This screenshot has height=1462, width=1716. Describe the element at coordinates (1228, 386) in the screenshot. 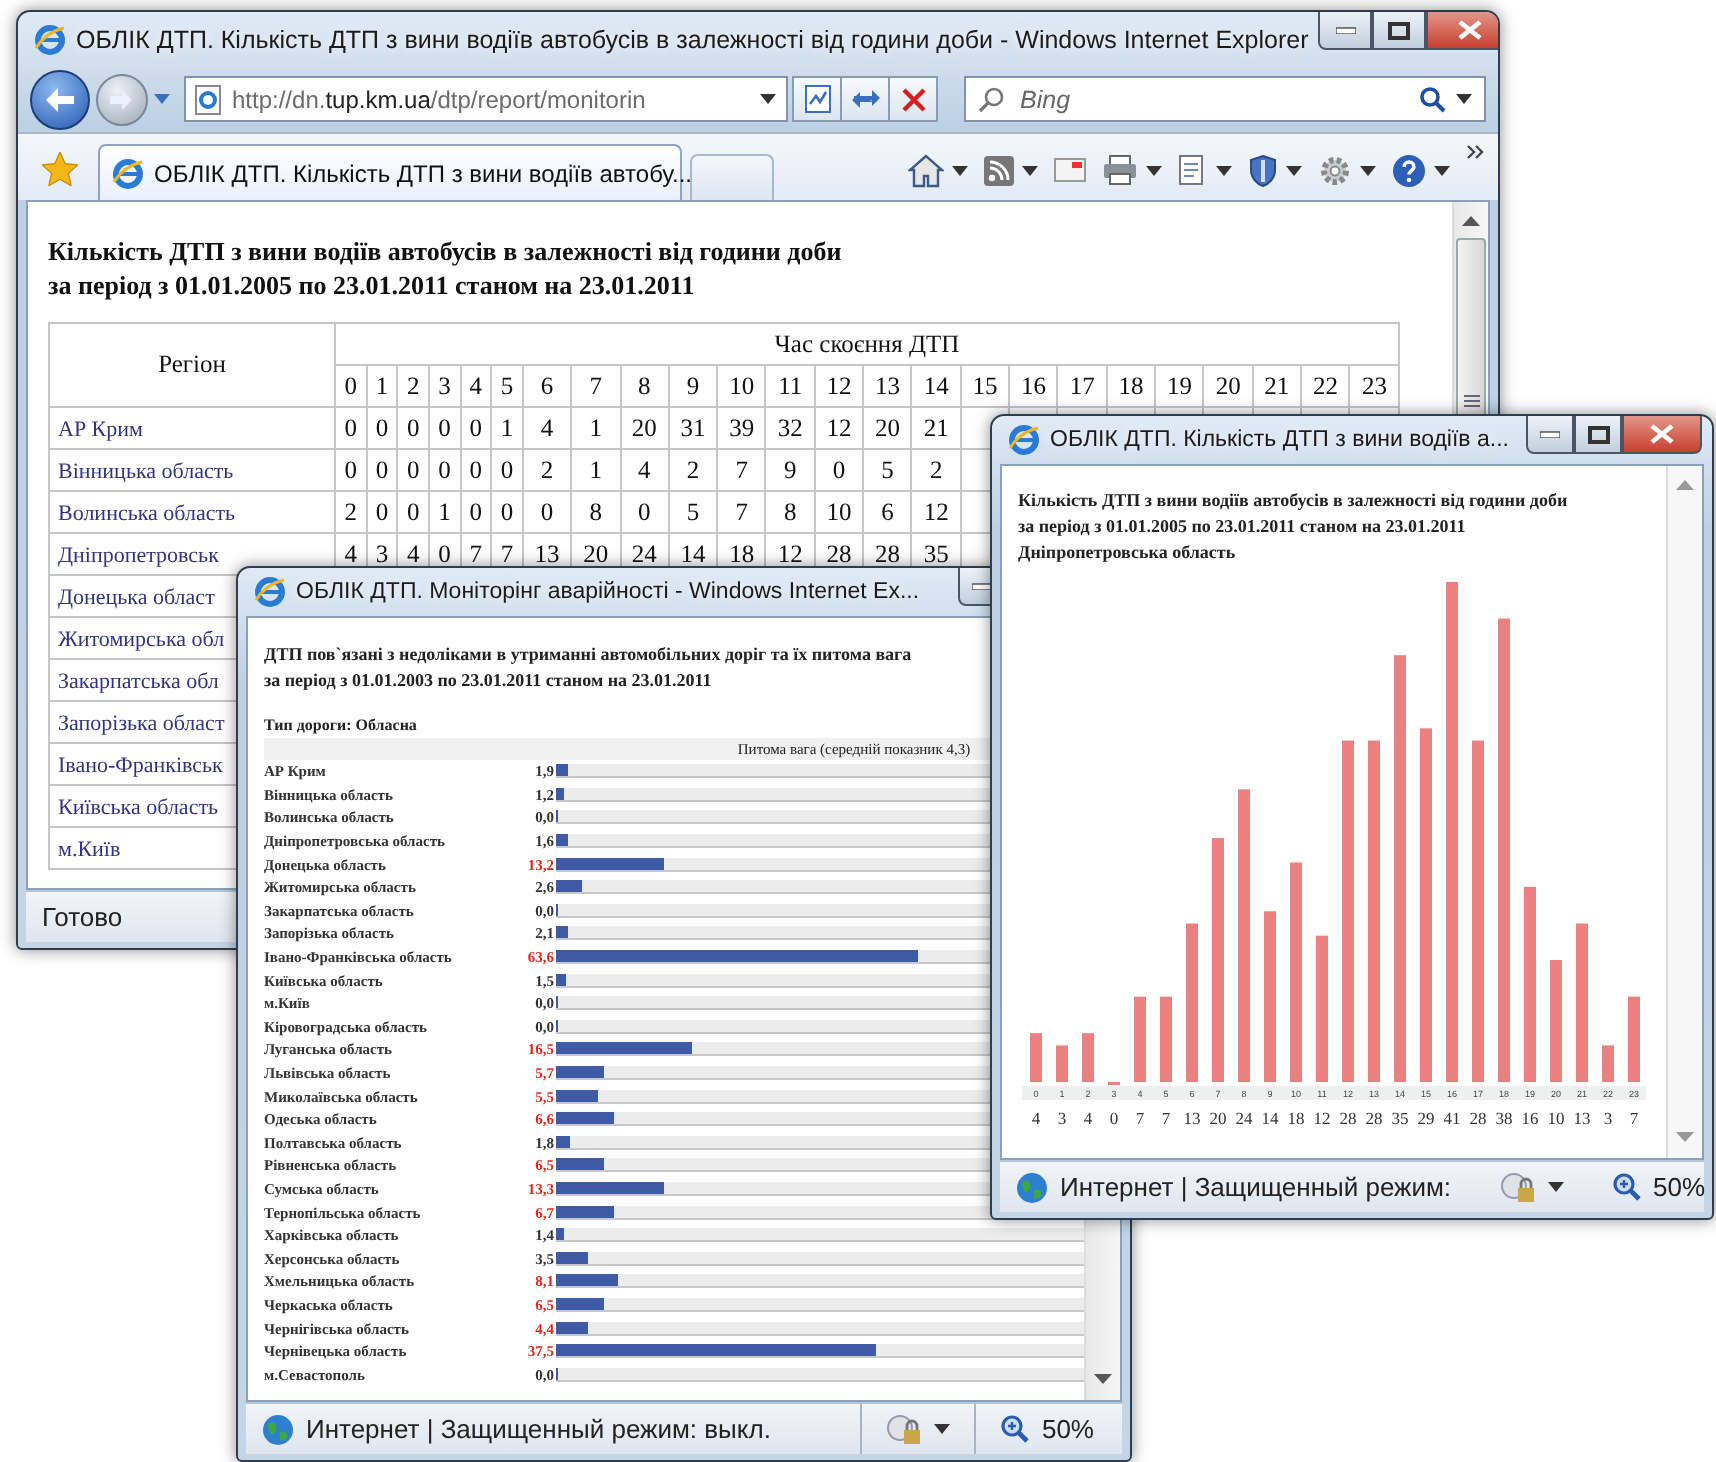

I see `column-header: 20` at that location.